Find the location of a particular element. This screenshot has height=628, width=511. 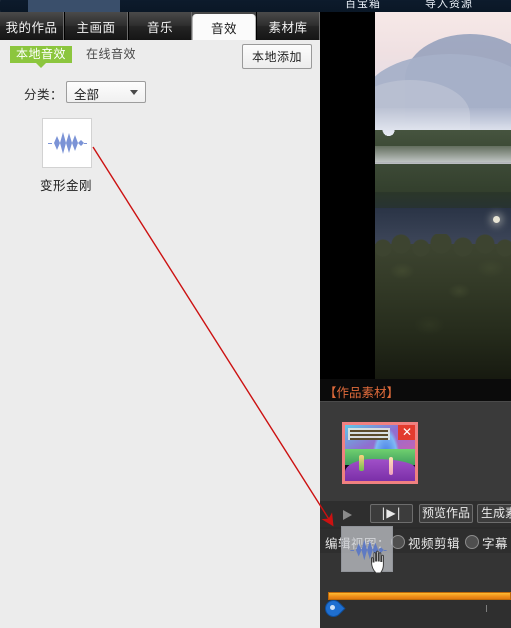

radio-video-edit-label: 视频剪辑 is located at coordinates (434, 542).